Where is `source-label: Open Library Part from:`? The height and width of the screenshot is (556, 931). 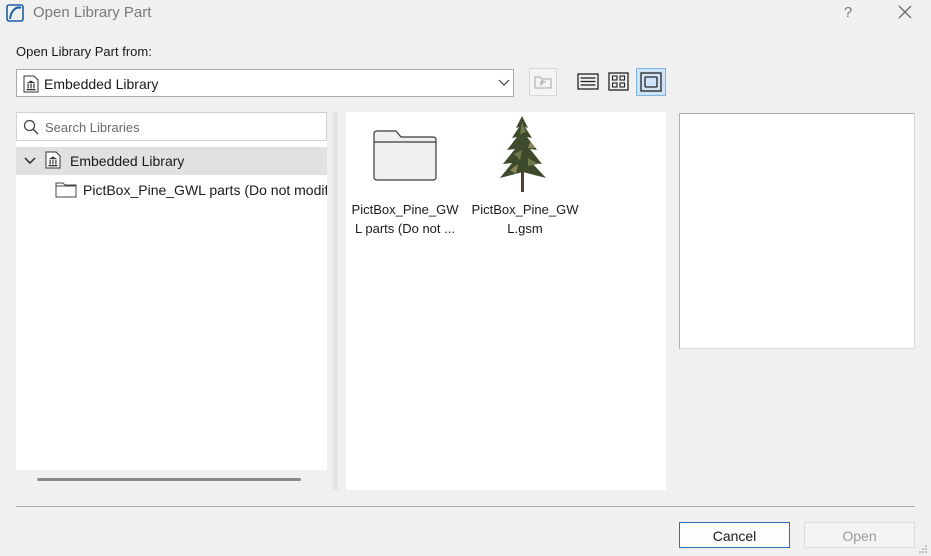
source-label: Open Library Part from: is located at coordinates (84, 51).